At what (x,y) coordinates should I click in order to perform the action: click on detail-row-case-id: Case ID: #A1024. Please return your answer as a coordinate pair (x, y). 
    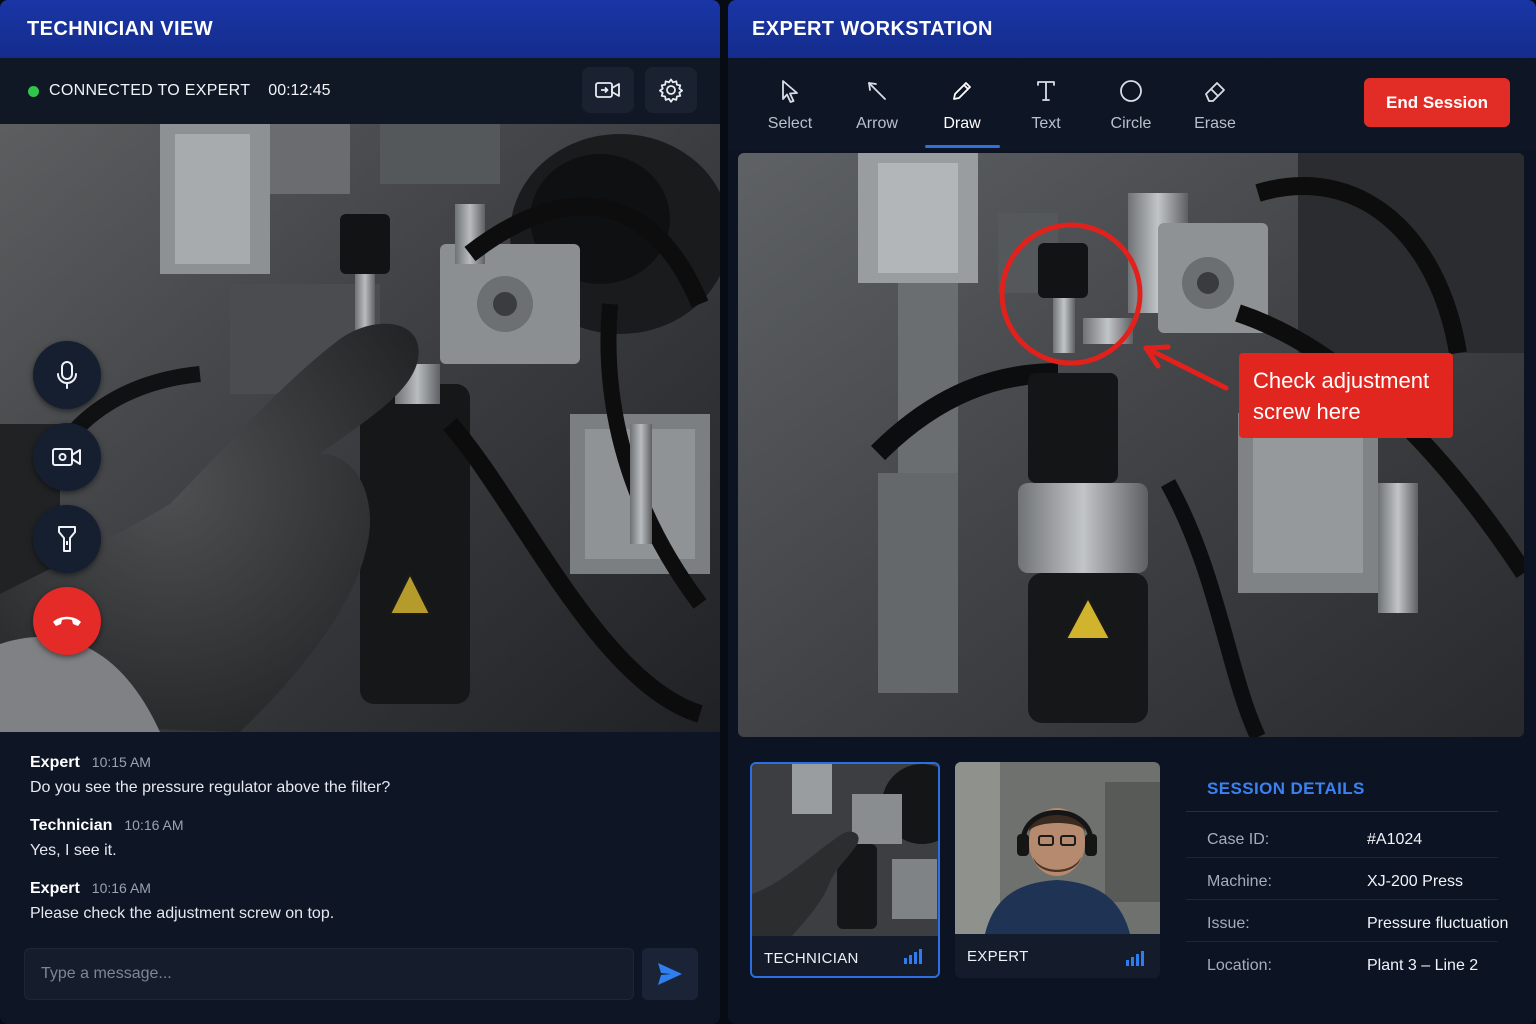
    Looking at the image, I should click on (1342, 837).